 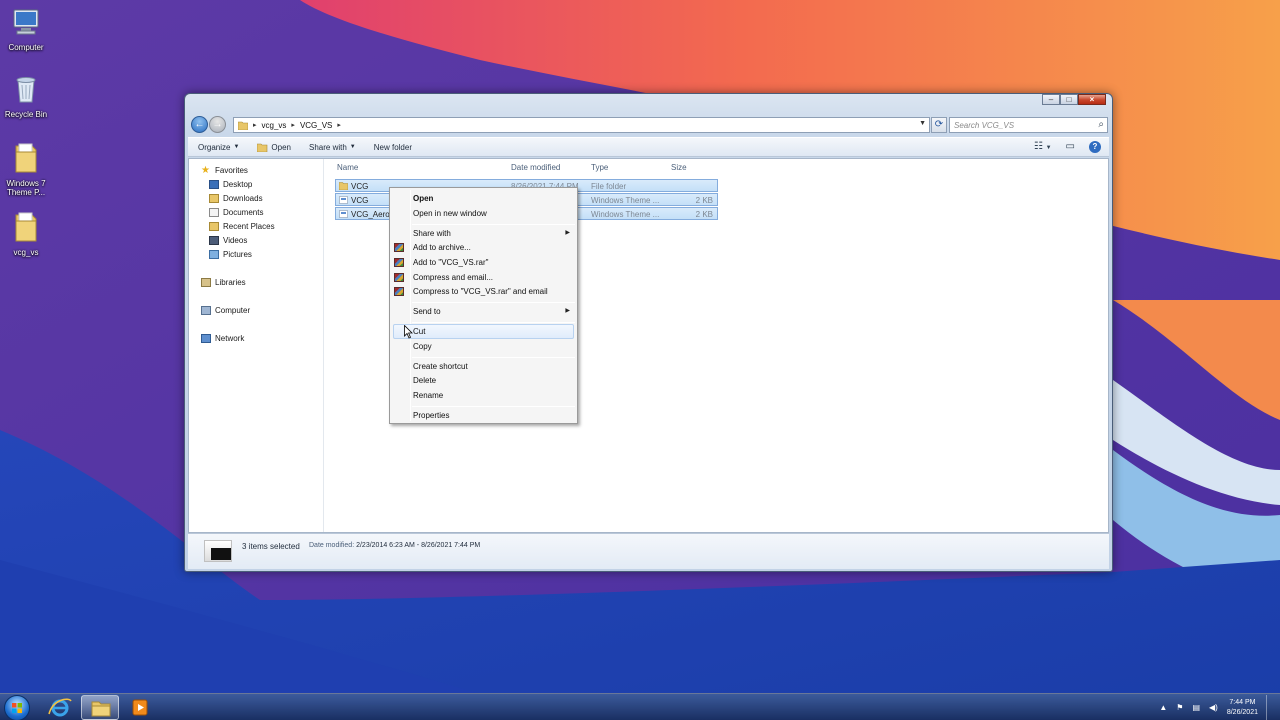 I want to click on search-icon: ⌕, so click(x=1101, y=124).